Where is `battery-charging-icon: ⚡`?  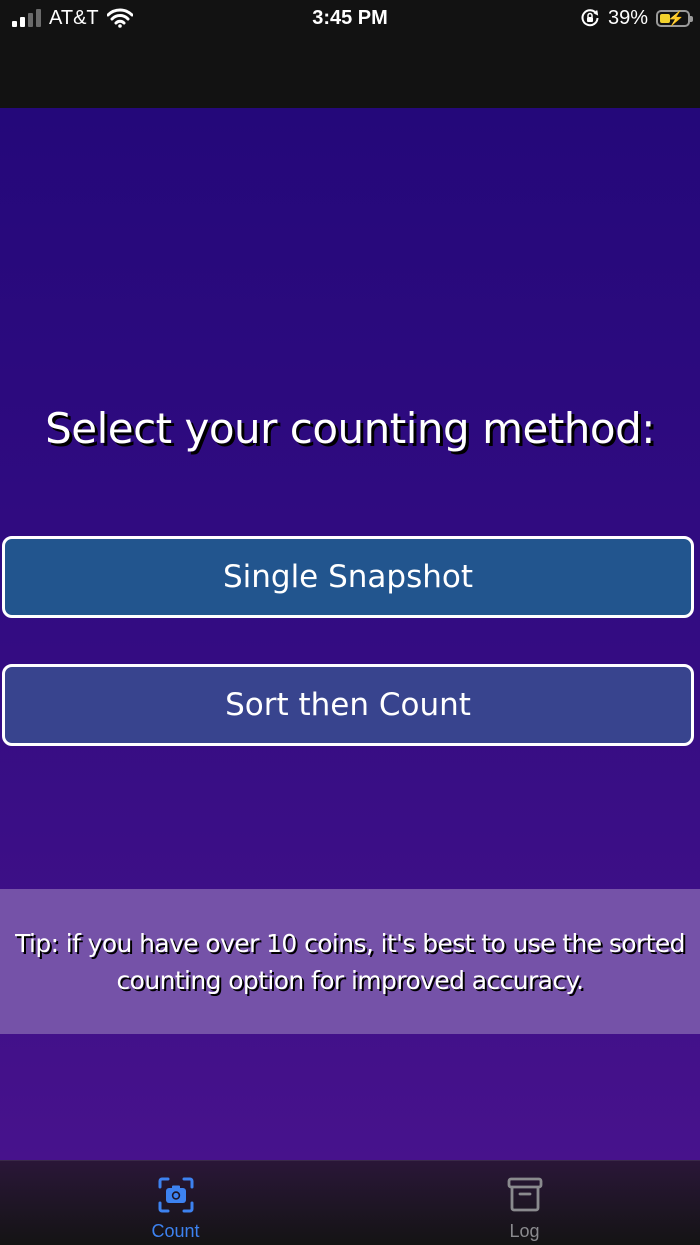 battery-charging-icon: ⚡ is located at coordinates (674, 18).